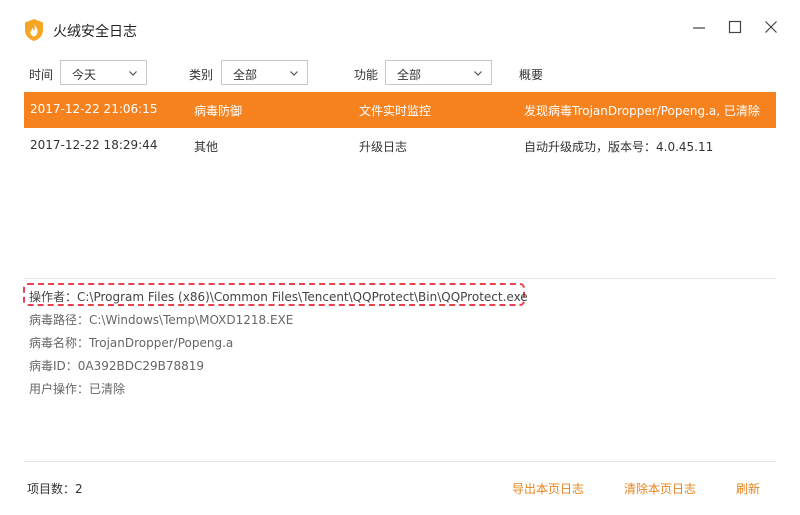 The height and width of the screenshot is (515, 800). What do you see at coordinates (366, 75) in the screenshot?
I see `function-filter-label: 功能` at bounding box center [366, 75].